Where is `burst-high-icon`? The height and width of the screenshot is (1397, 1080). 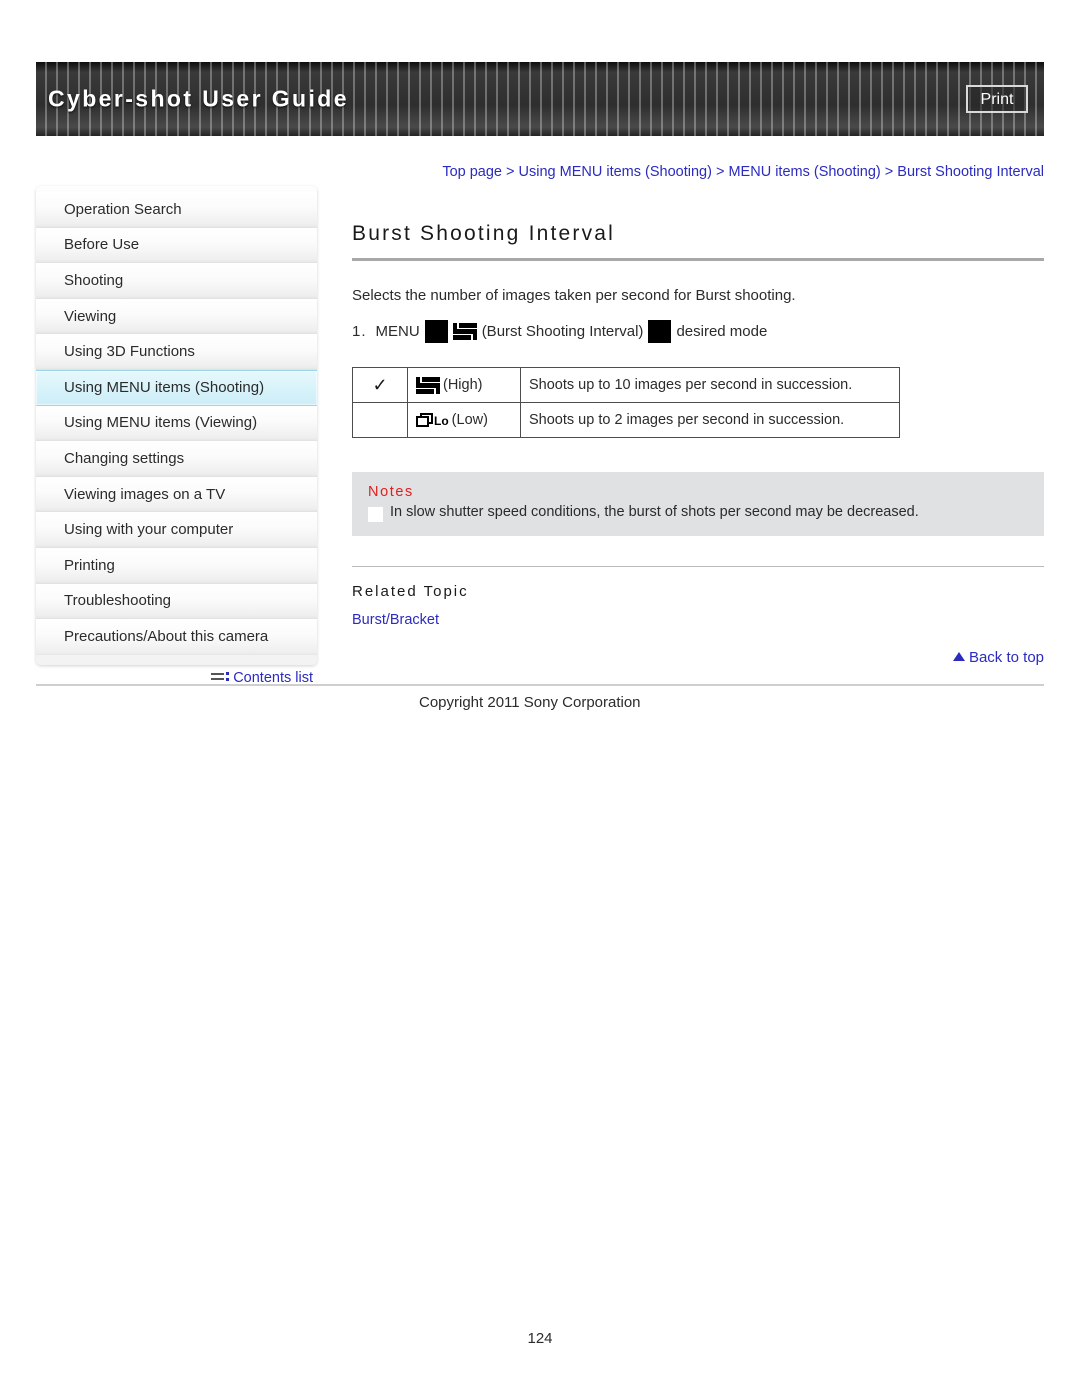
burst-high-icon is located at coordinates (428, 385).